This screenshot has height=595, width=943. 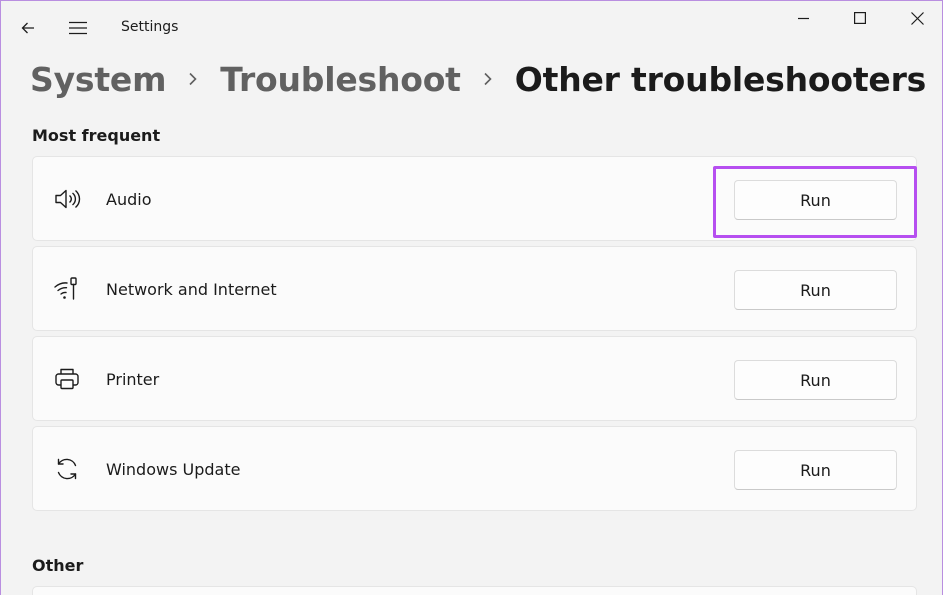 I want to click on close-icon, so click(x=917, y=18).